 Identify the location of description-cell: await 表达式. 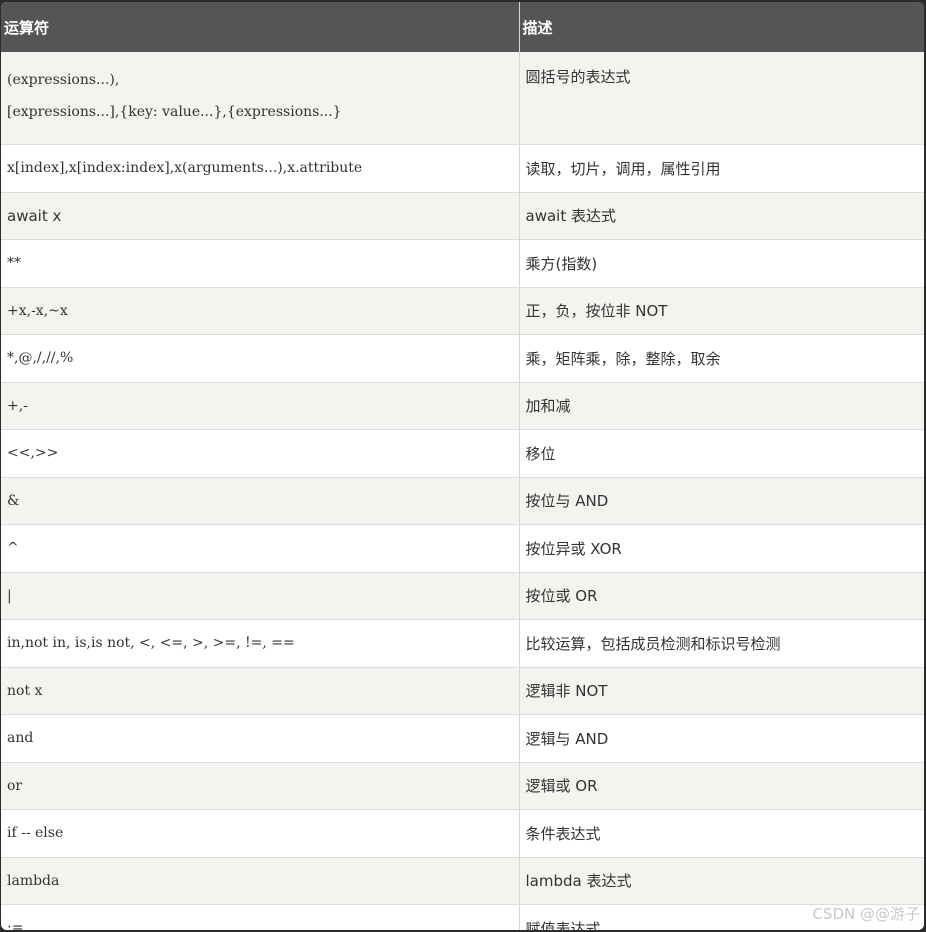
(721, 216).